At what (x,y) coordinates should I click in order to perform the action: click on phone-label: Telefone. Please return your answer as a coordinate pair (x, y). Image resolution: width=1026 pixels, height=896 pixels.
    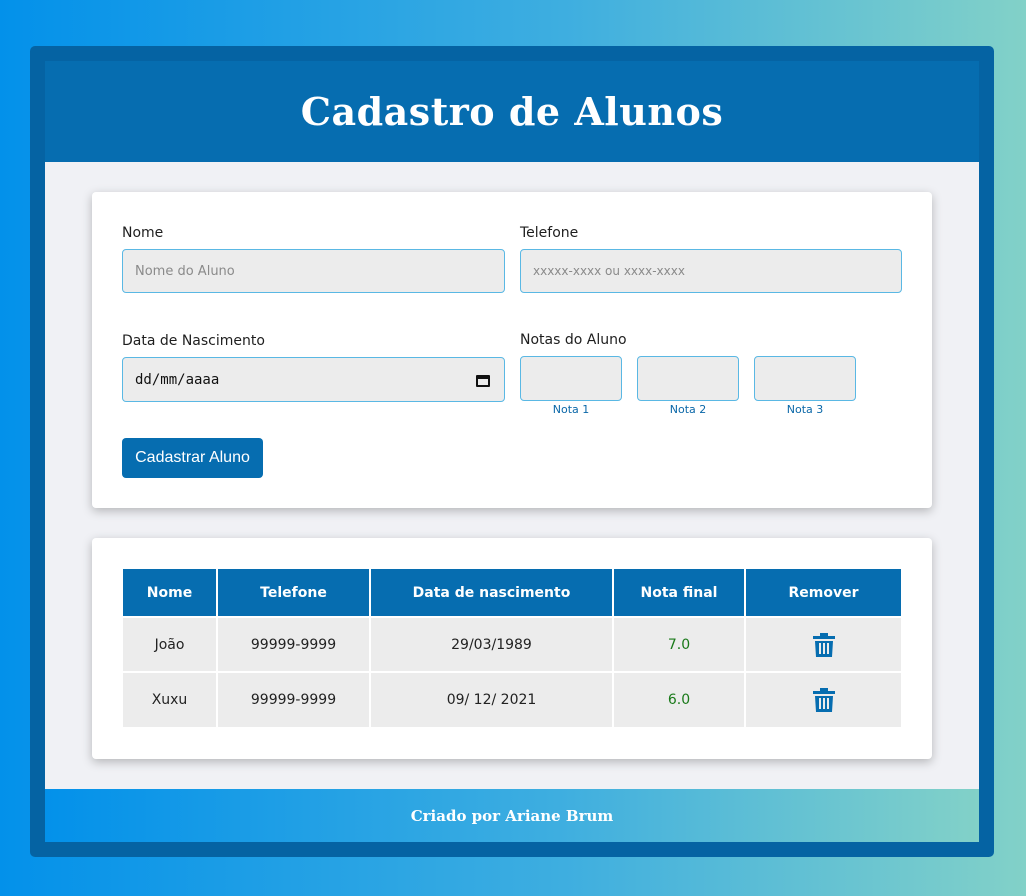
    Looking at the image, I should click on (549, 233).